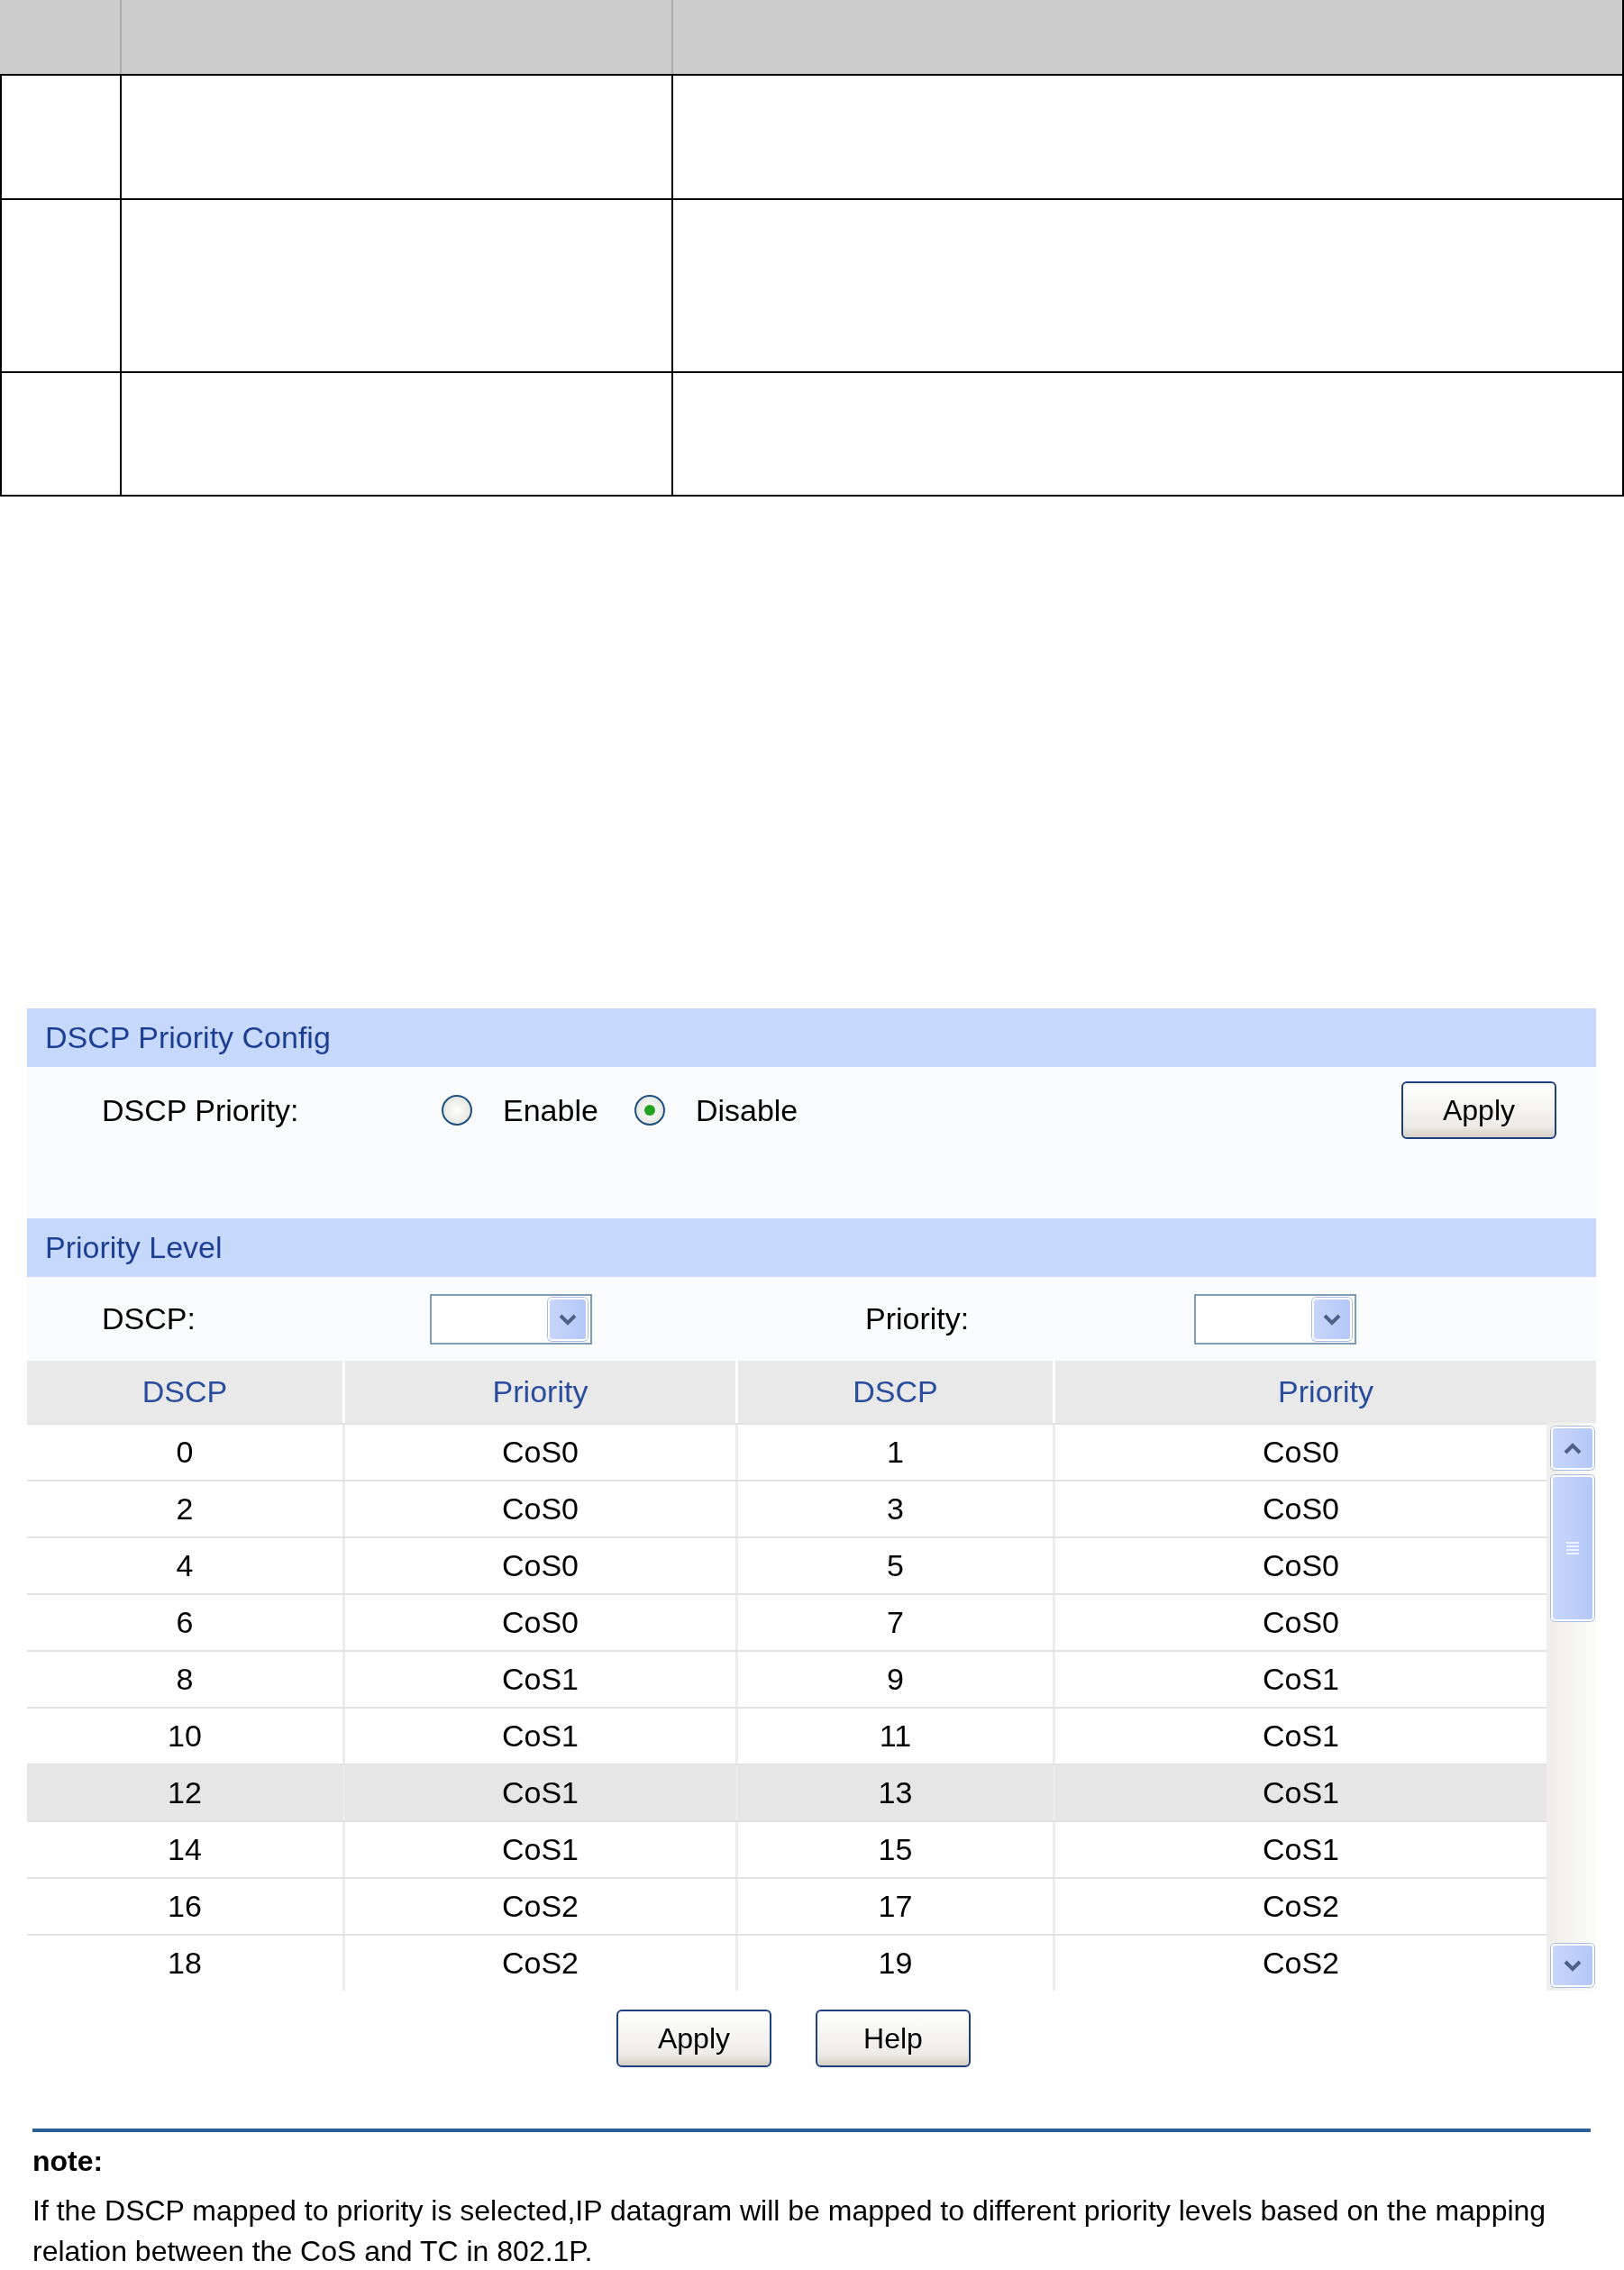 The width and height of the screenshot is (1624, 2270). Describe the element at coordinates (789, 2231) in the screenshot. I see `note-text: If the DSCP mapped to priority is selected,IP datagram will be mapped to different priority levels based on the mapping relation between the CoS and TC in 802.1P.` at that location.